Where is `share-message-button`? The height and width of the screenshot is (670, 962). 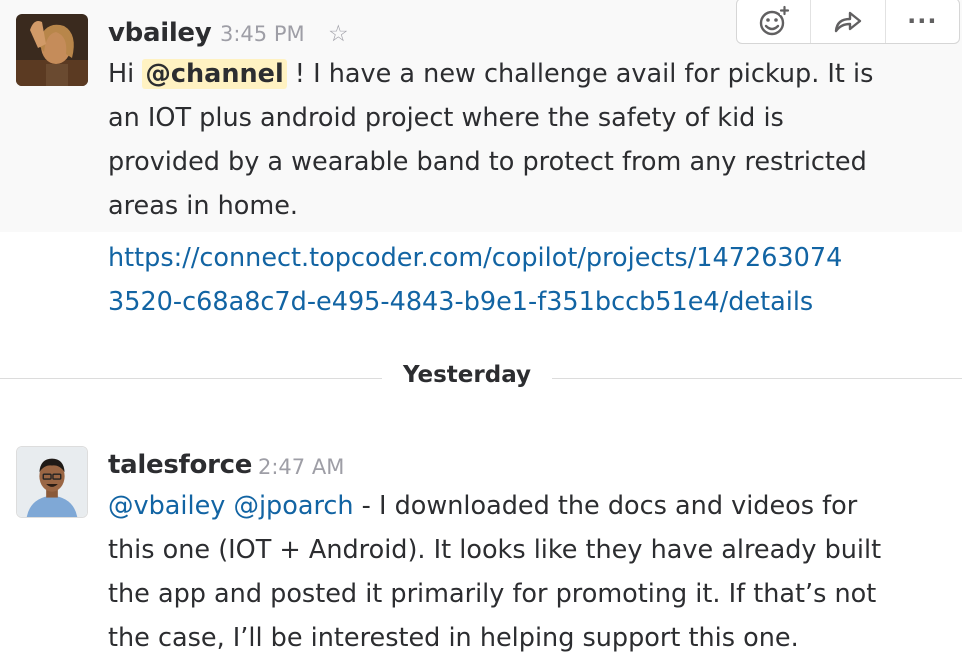 share-message-button is located at coordinates (848, 21).